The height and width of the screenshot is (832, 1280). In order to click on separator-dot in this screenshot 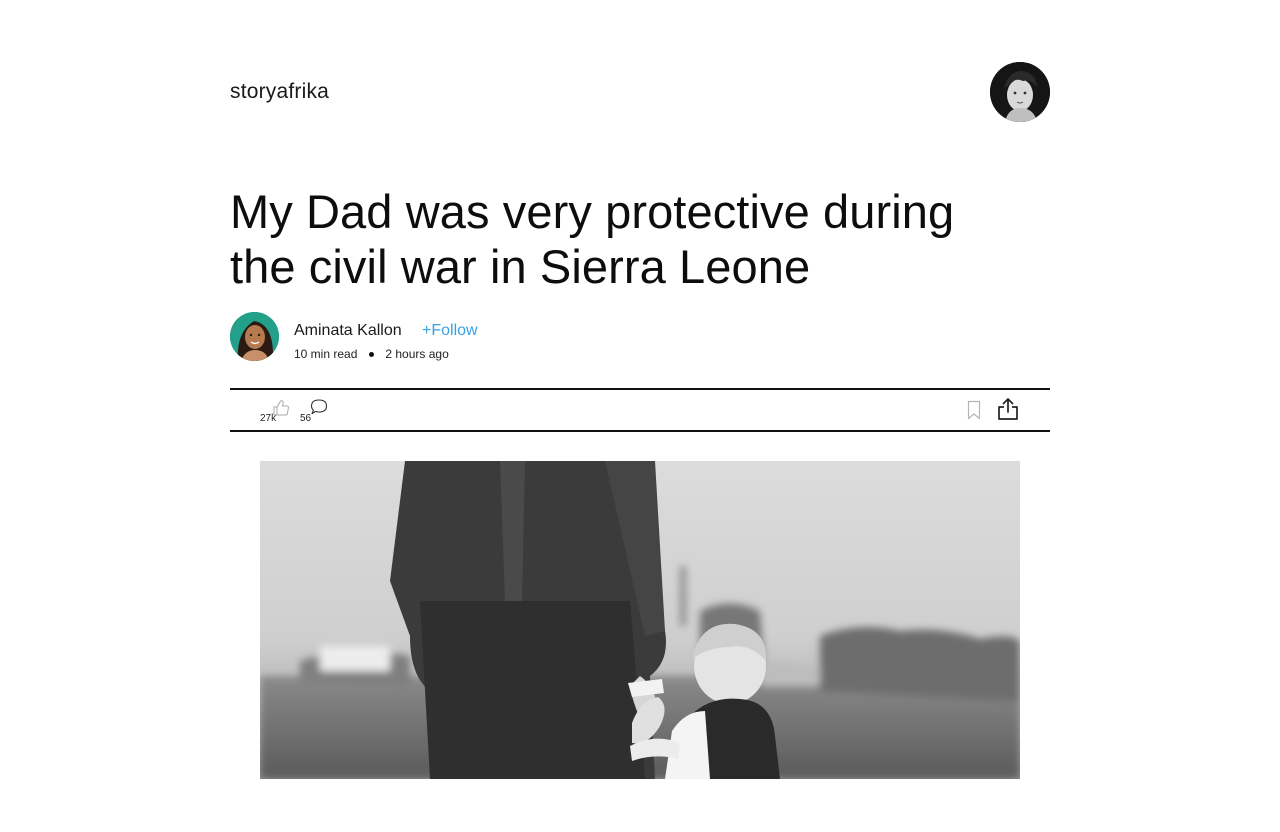, I will do `click(372, 354)`.